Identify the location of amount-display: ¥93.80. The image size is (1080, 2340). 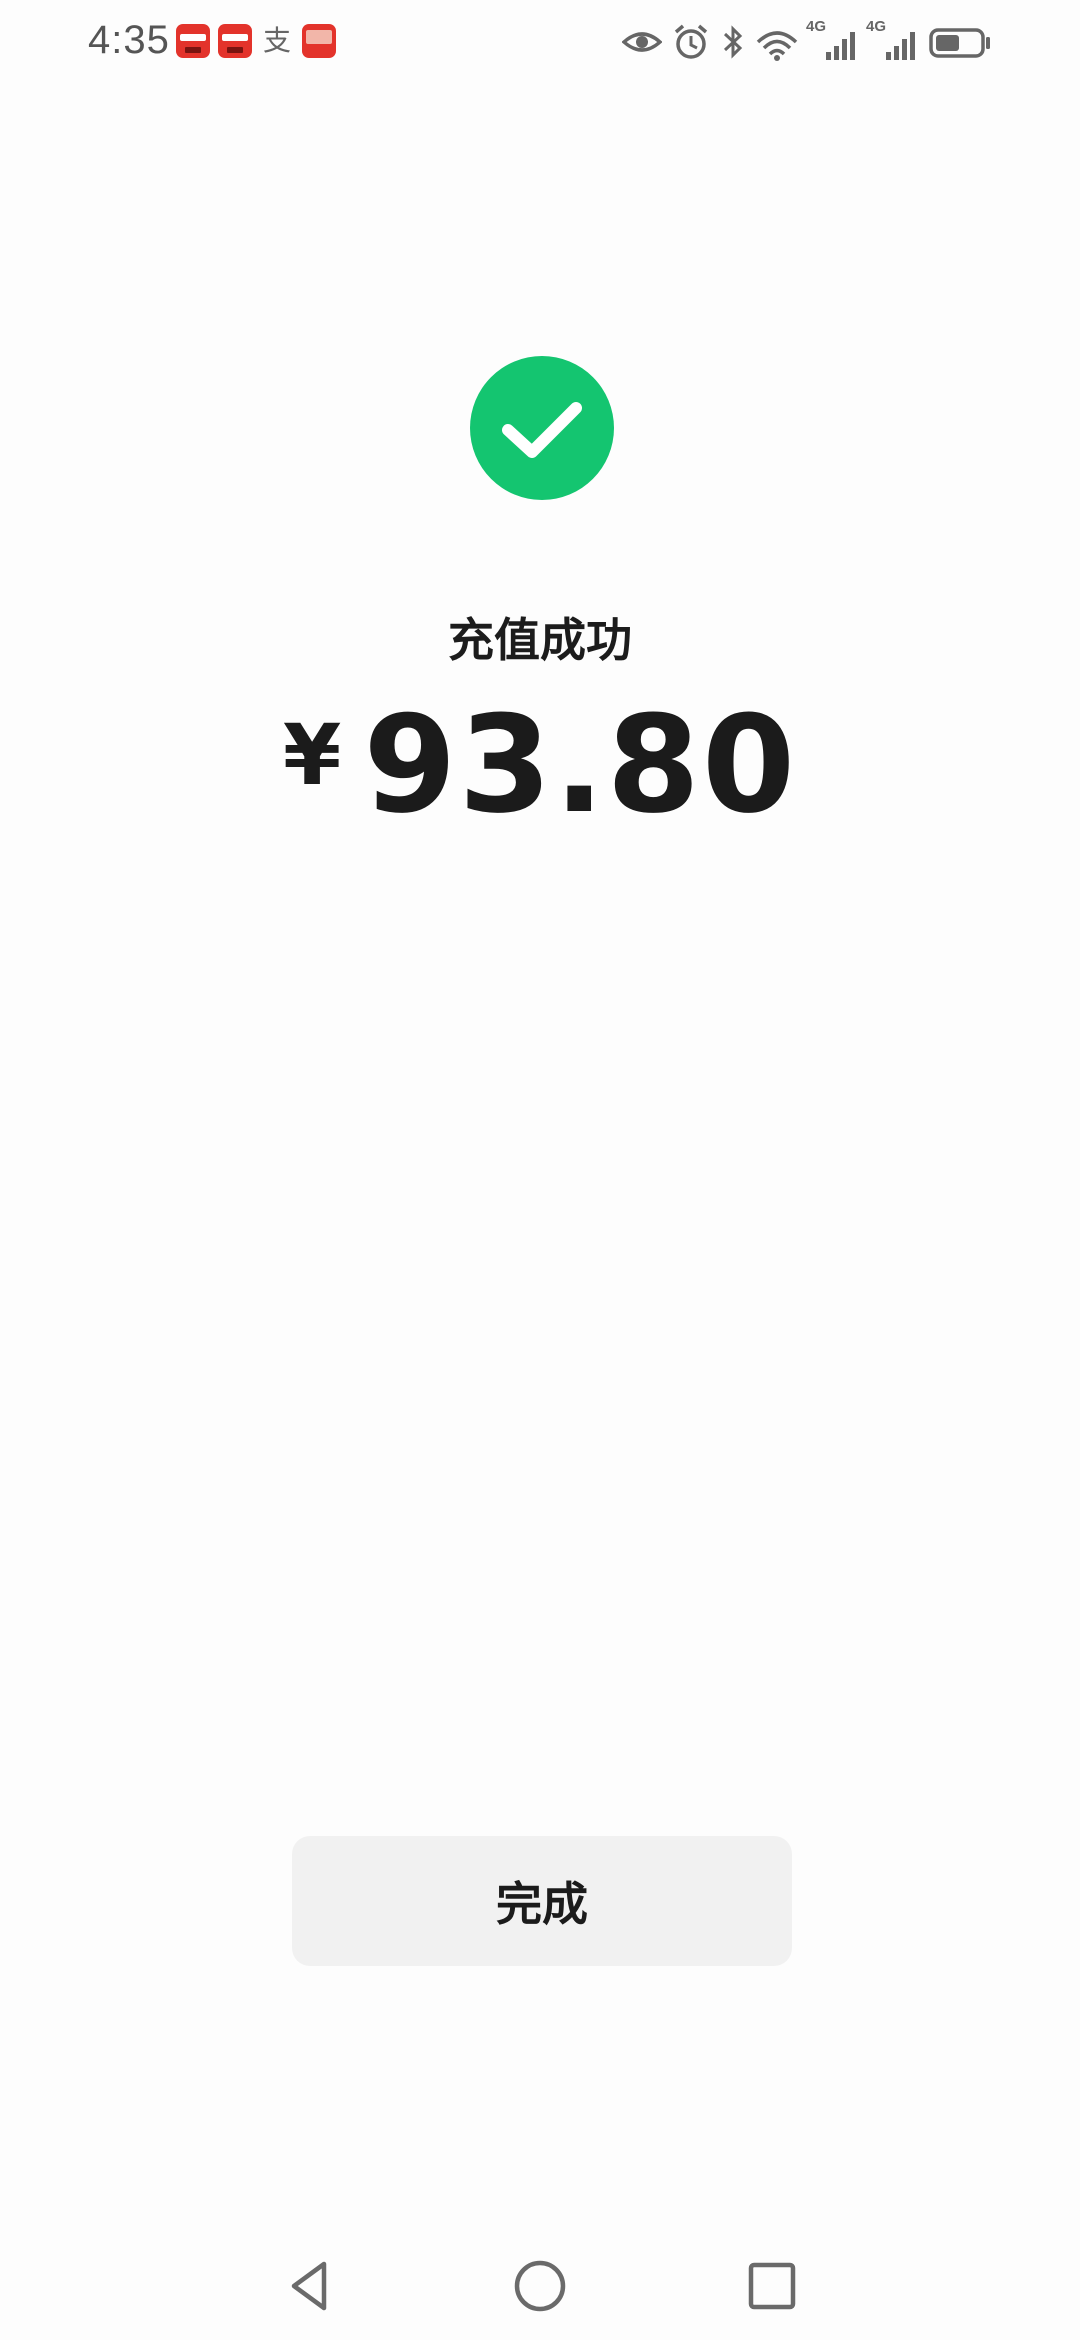
(540, 765).